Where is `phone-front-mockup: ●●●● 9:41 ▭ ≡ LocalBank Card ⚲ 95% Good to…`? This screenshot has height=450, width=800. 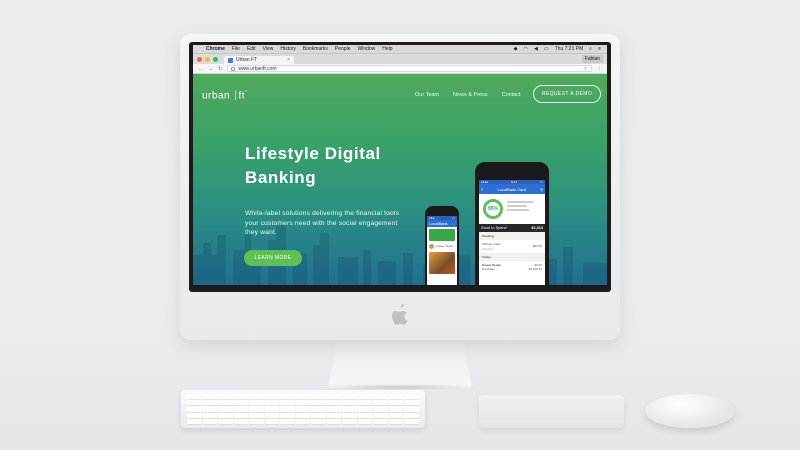 phone-front-mockup: ●●●● 9:41 ▭ ≡ LocalBank Card ⚲ 95% Good to… is located at coordinates (512, 223).